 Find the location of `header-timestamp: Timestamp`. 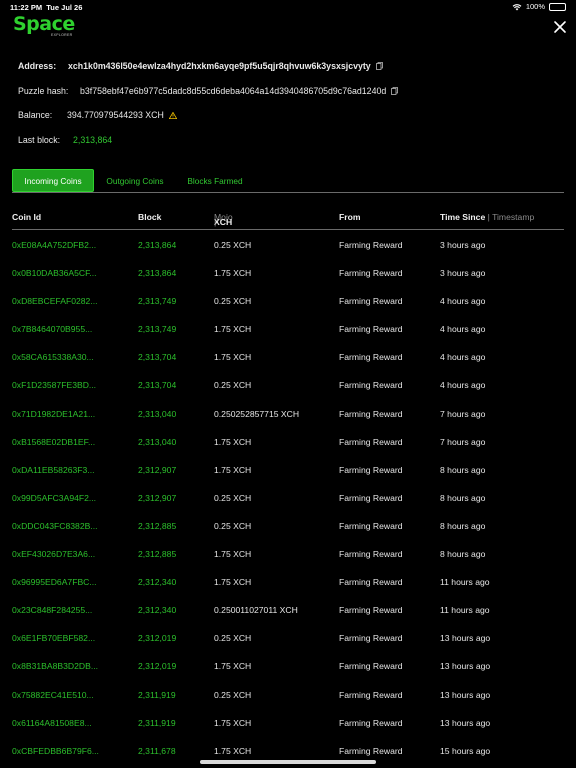

header-timestamp: Timestamp is located at coordinates (513, 217).